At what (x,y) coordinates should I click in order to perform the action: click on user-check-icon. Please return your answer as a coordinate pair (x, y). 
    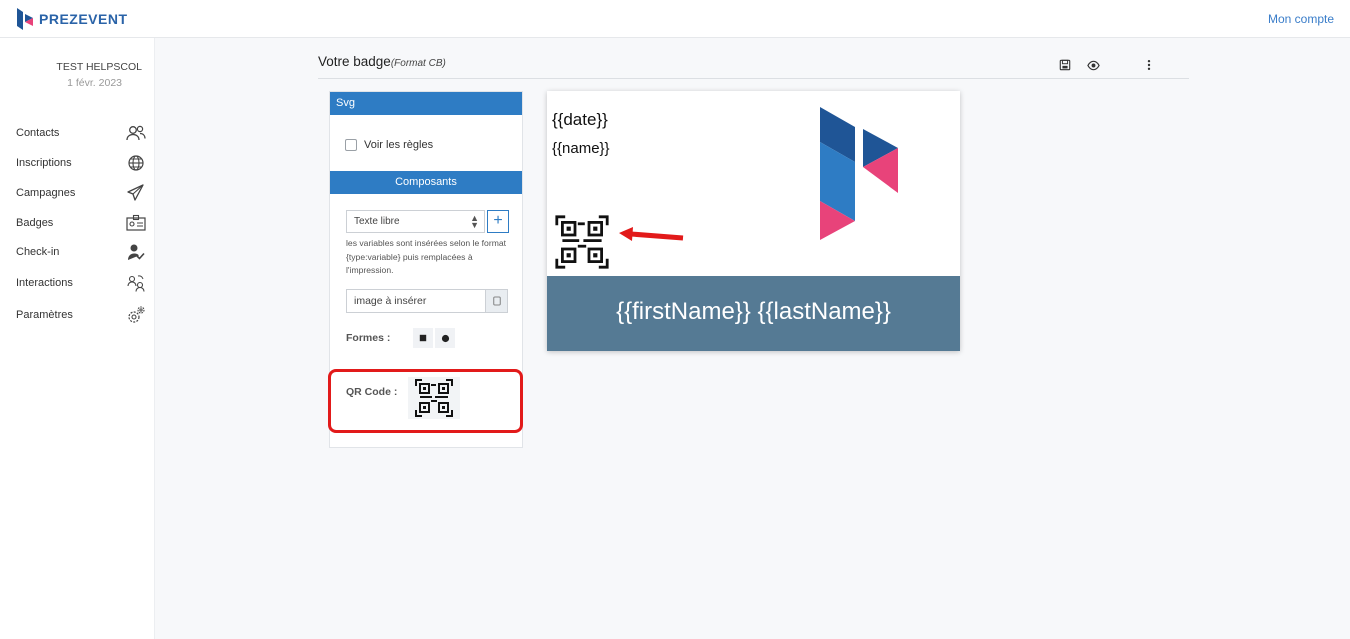
    Looking at the image, I should click on (136, 252).